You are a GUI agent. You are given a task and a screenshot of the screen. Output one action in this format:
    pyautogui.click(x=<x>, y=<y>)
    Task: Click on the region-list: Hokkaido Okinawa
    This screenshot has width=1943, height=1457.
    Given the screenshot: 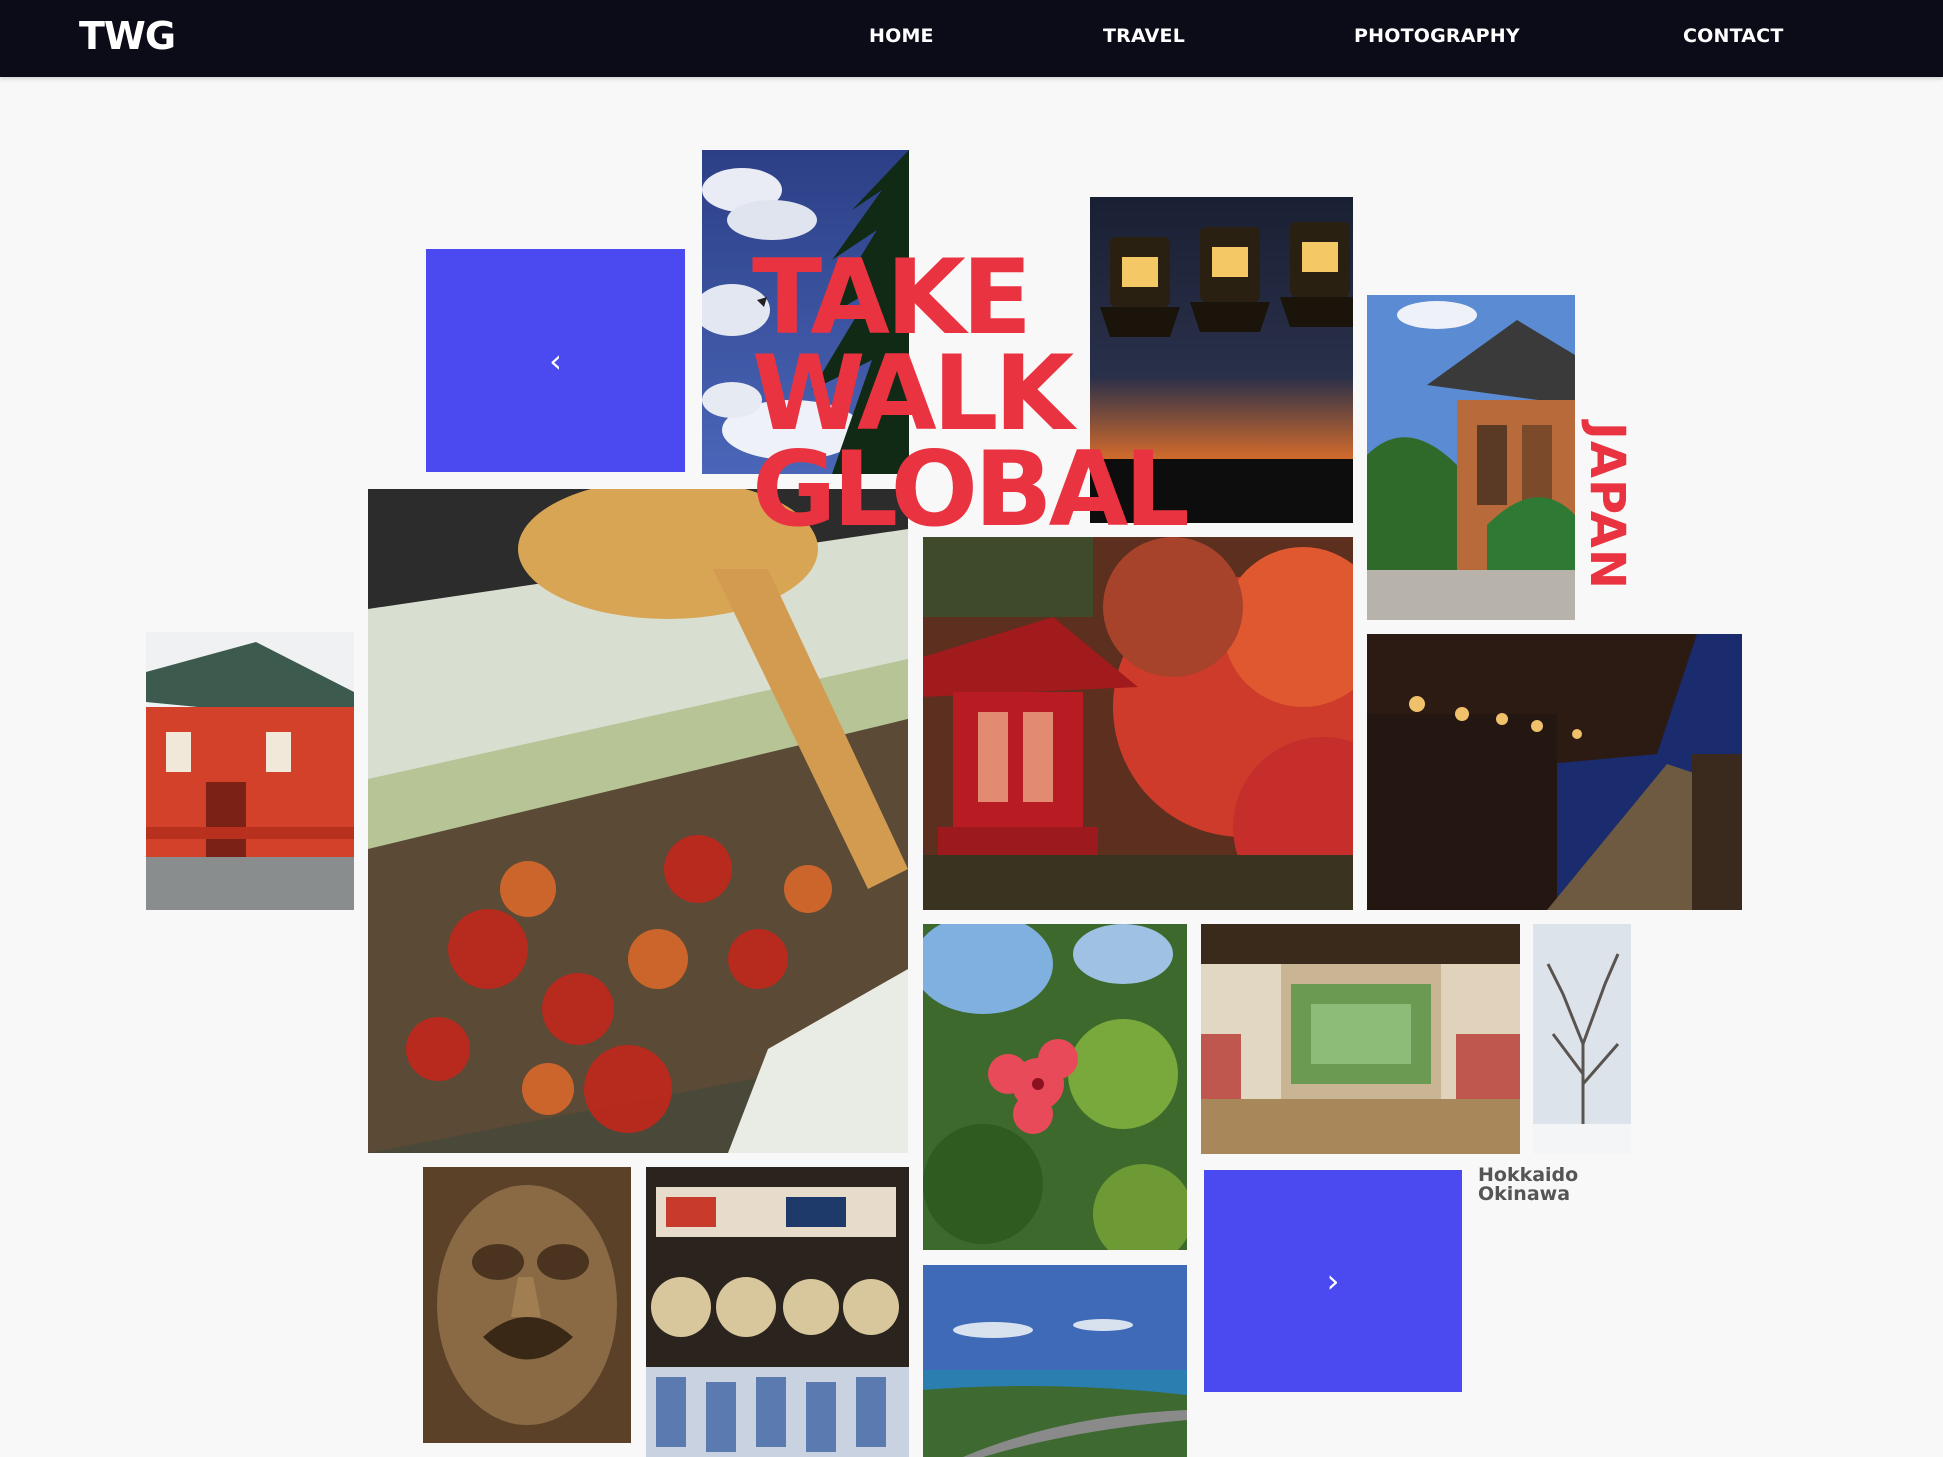 What is the action you would take?
    pyautogui.click(x=1528, y=1185)
    